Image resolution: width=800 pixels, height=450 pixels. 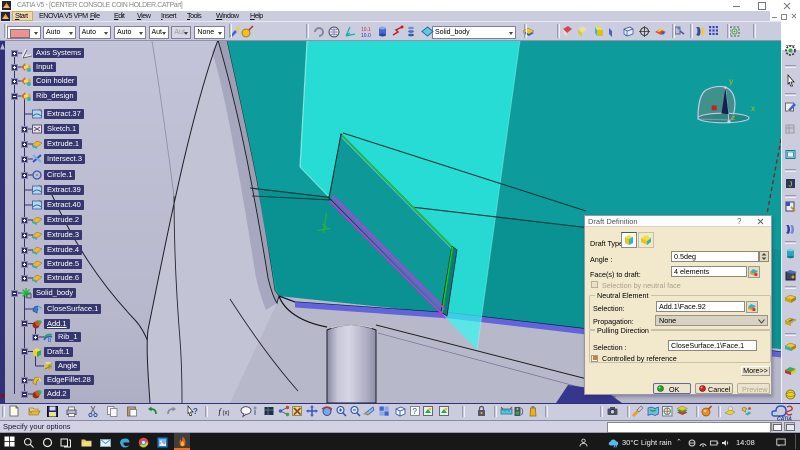 I want to click on svg-text: b, so click(x=50, y=340).